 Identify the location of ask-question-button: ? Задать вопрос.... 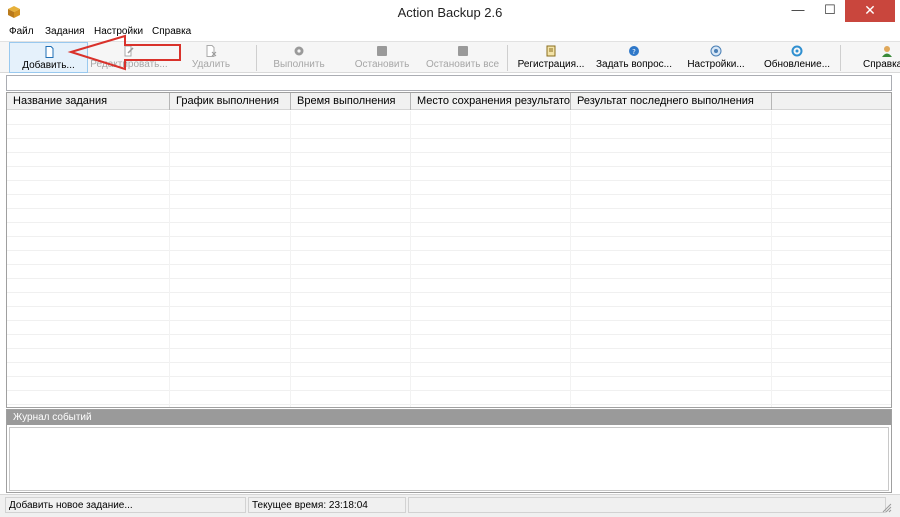
(634, 57).